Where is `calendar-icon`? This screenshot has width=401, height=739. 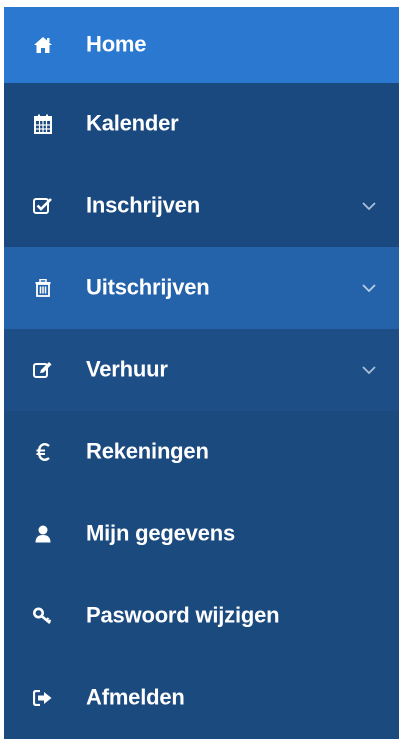 calendar-icon is located at coordinates (43, 124).